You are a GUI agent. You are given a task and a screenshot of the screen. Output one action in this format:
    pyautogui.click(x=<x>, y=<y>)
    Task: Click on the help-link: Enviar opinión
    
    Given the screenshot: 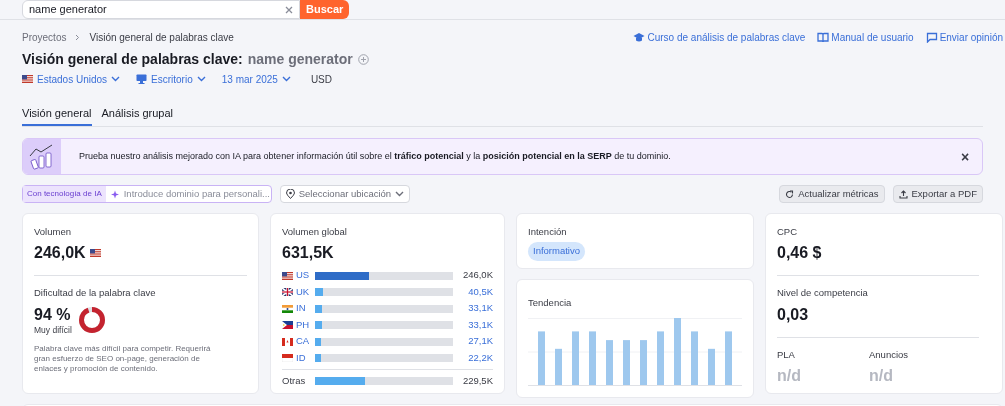 What is the action you would take?
    pyautogui.click(x=964, y=37)
    